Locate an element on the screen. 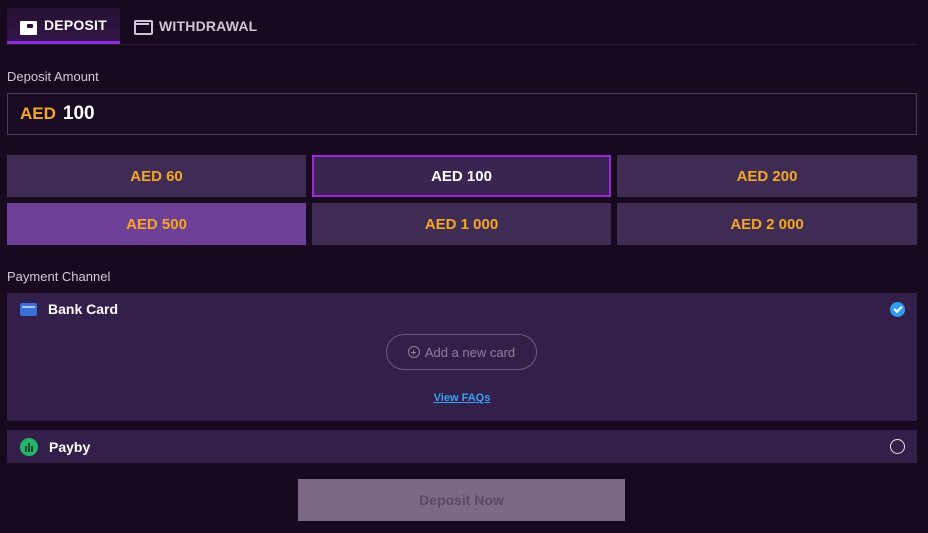 This screenshot has height=533, width=928. card-icon is located at coordinates (143, 27).